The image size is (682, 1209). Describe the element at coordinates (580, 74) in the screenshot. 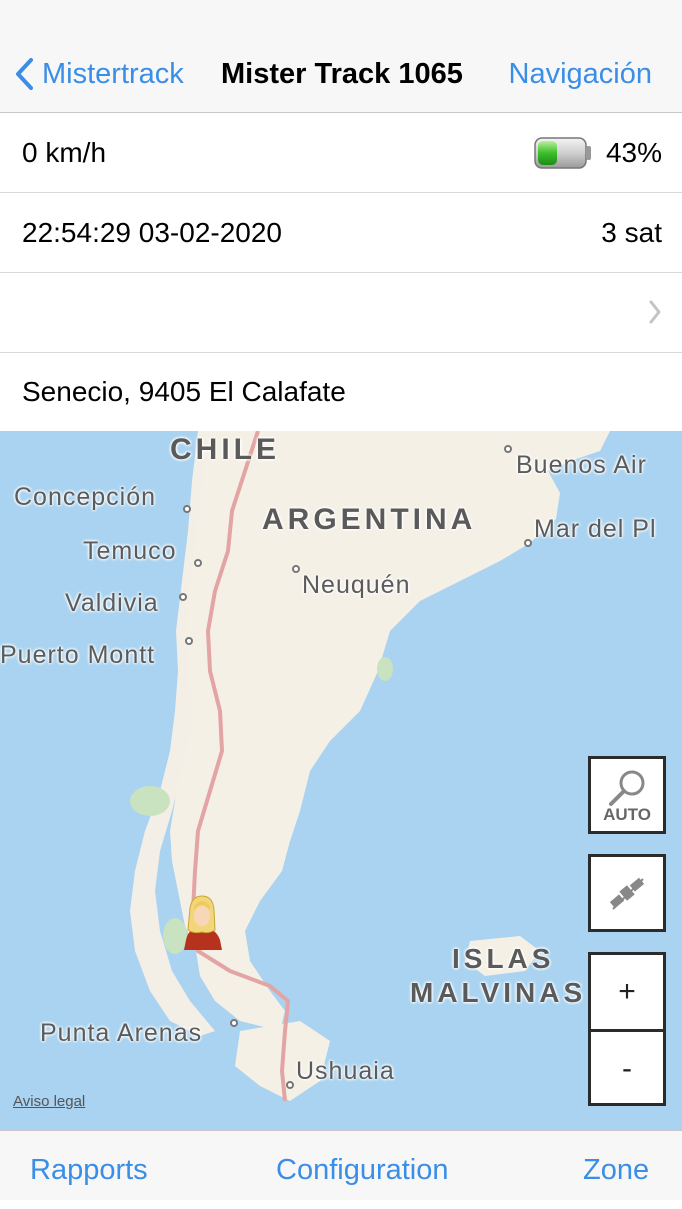

I see `navigation-button: Navigación` at that location.